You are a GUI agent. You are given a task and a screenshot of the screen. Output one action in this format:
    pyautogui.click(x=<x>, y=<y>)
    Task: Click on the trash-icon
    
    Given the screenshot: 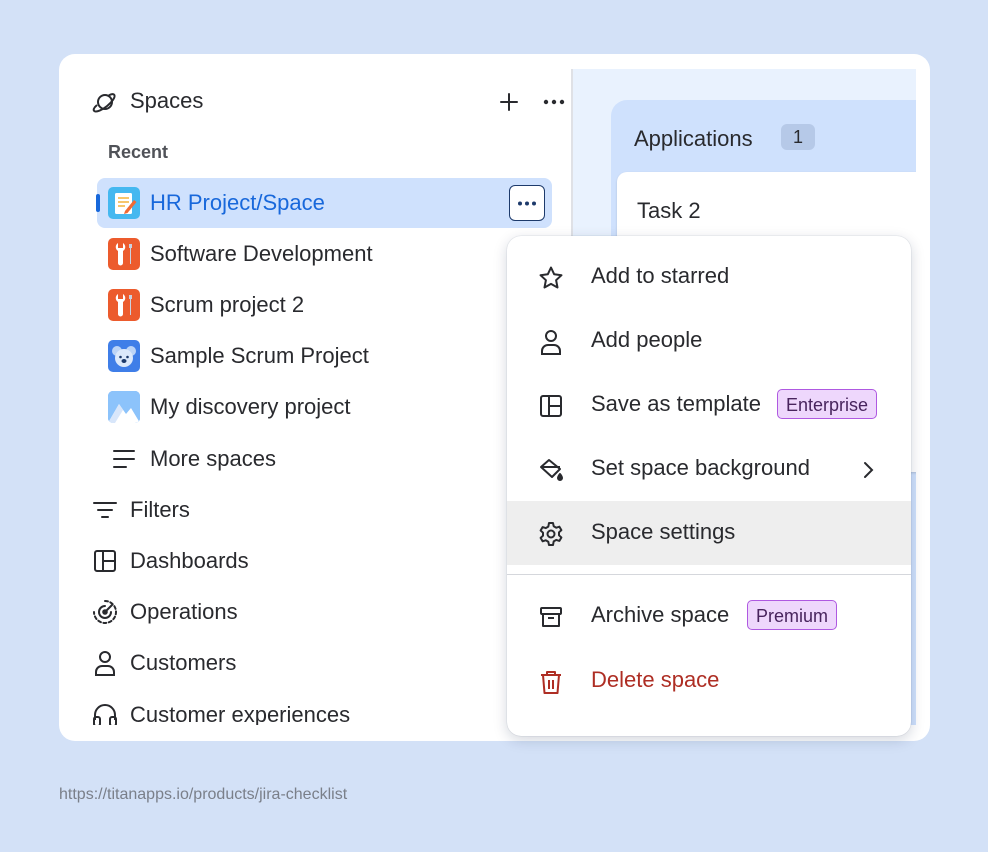 What is the action you would take?
    pyautogui.click(x=551, y=682)
    